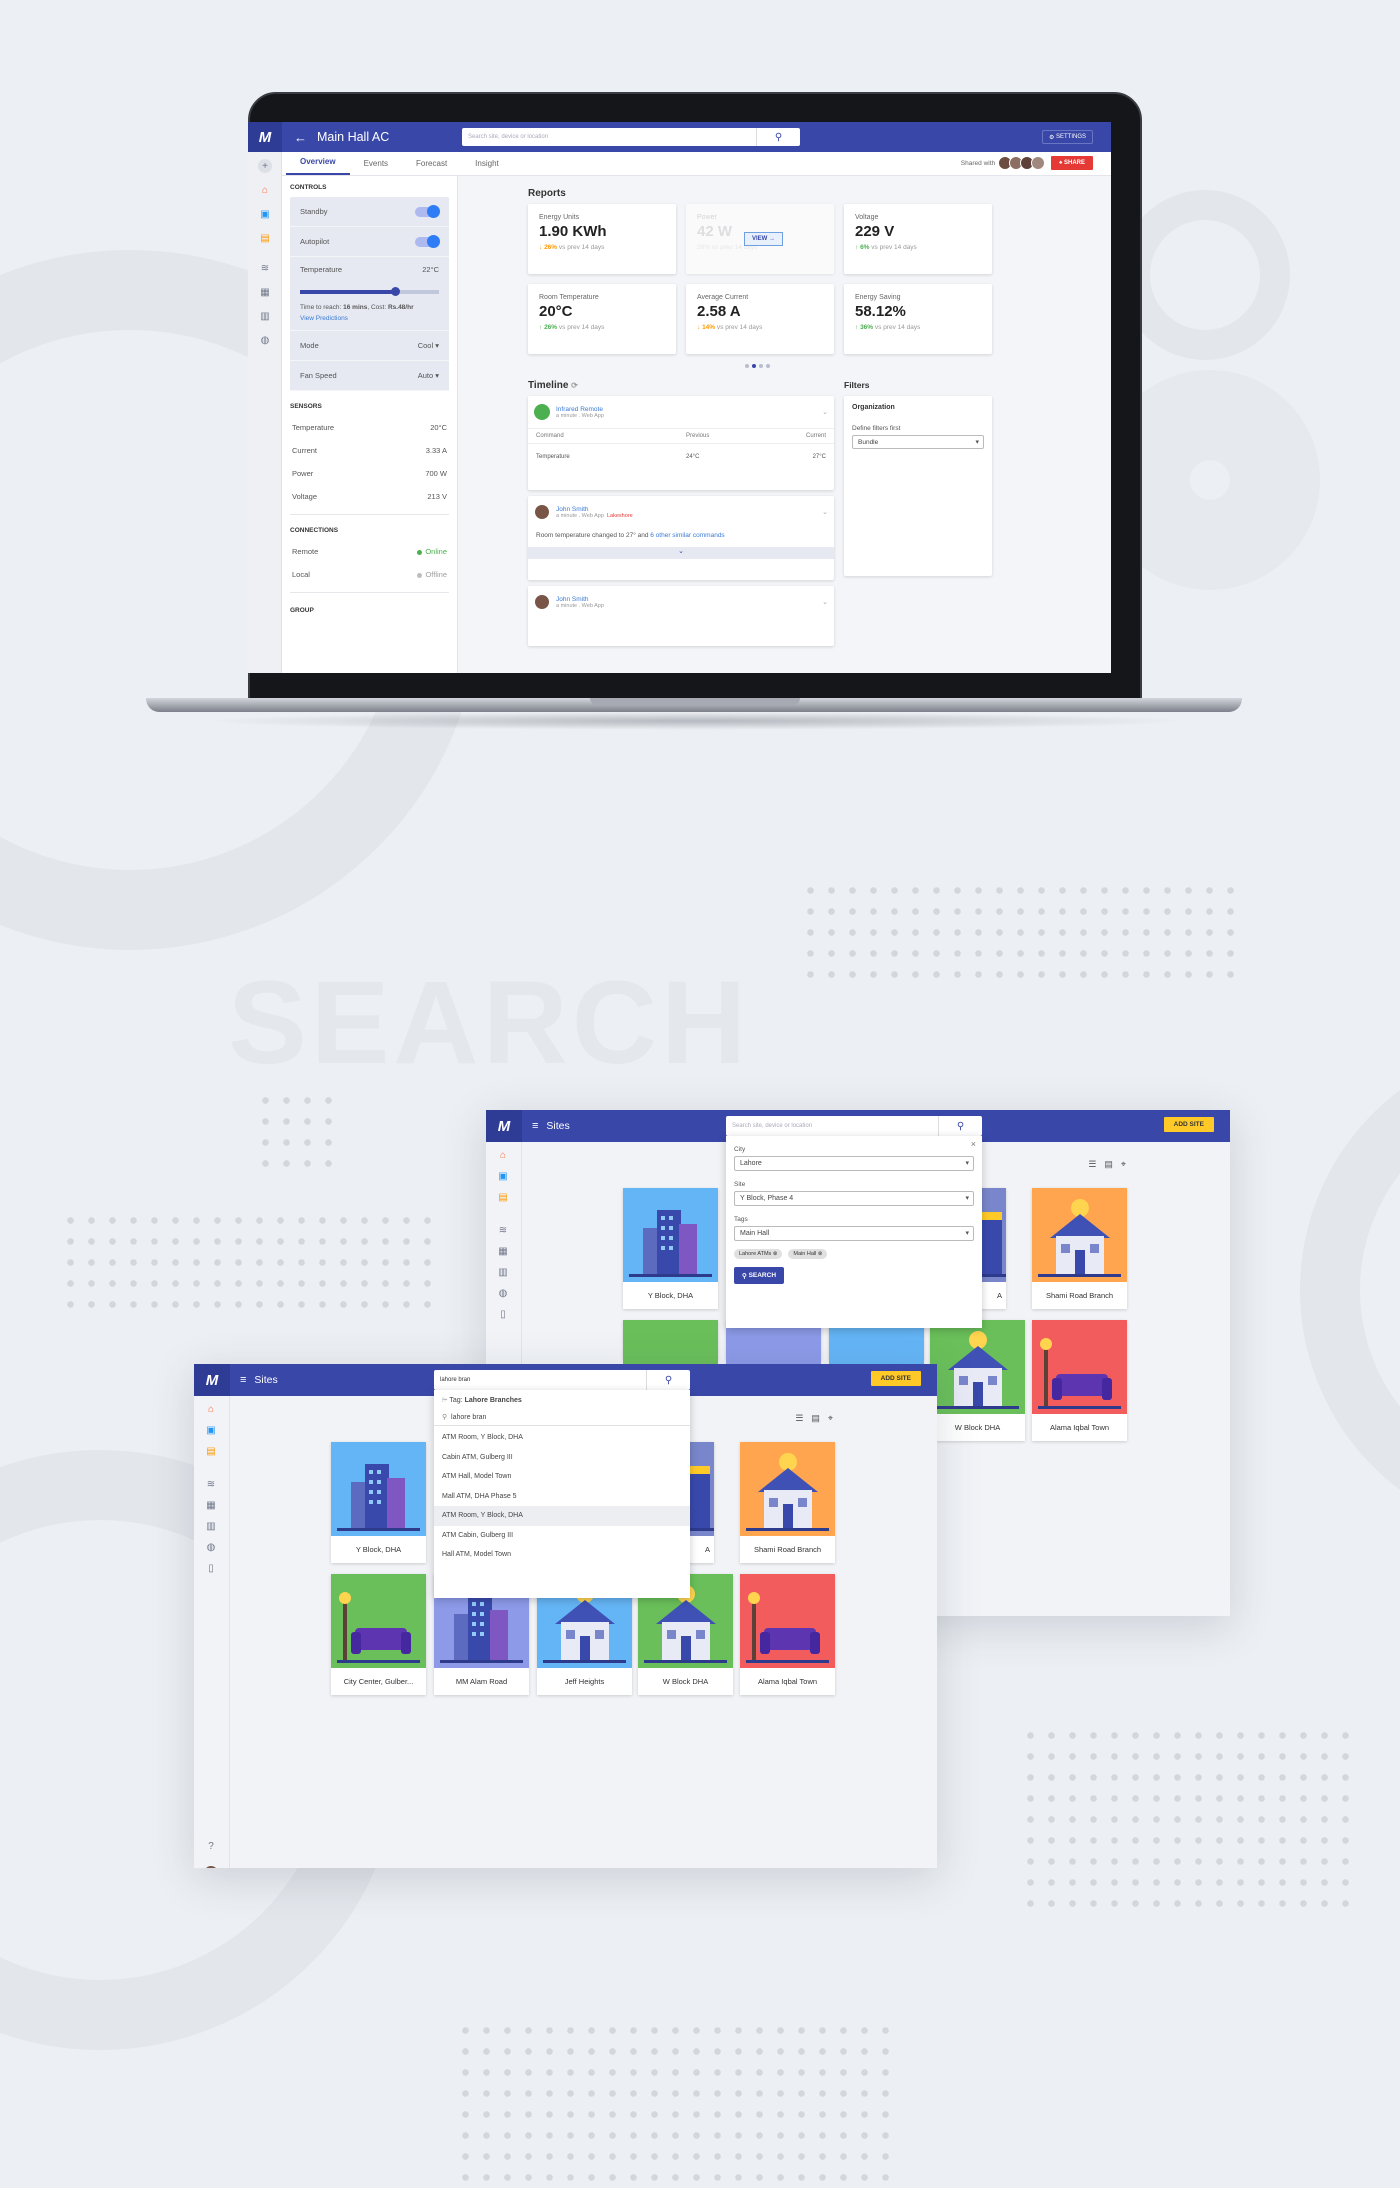  Describe the element at coordinates (265, 166) in the screenshot. I see `add-icon: +` at that location.